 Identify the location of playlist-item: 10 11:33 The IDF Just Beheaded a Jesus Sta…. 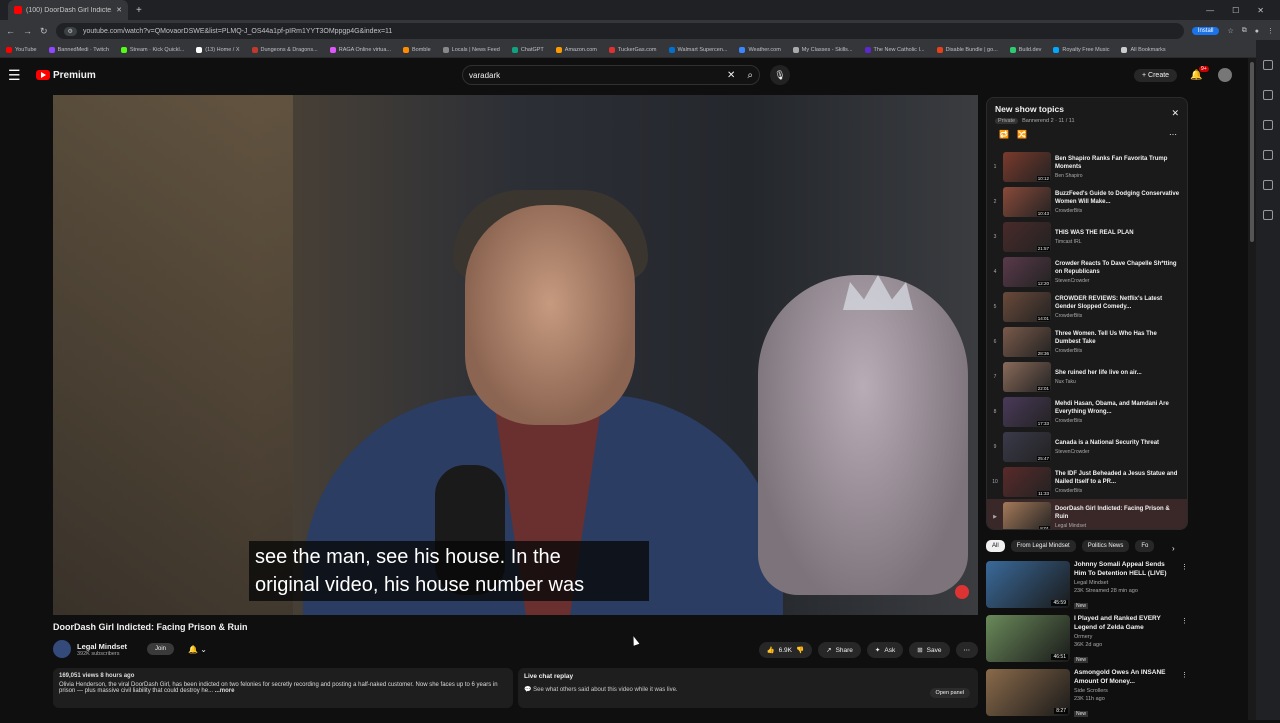
(1087, 481).